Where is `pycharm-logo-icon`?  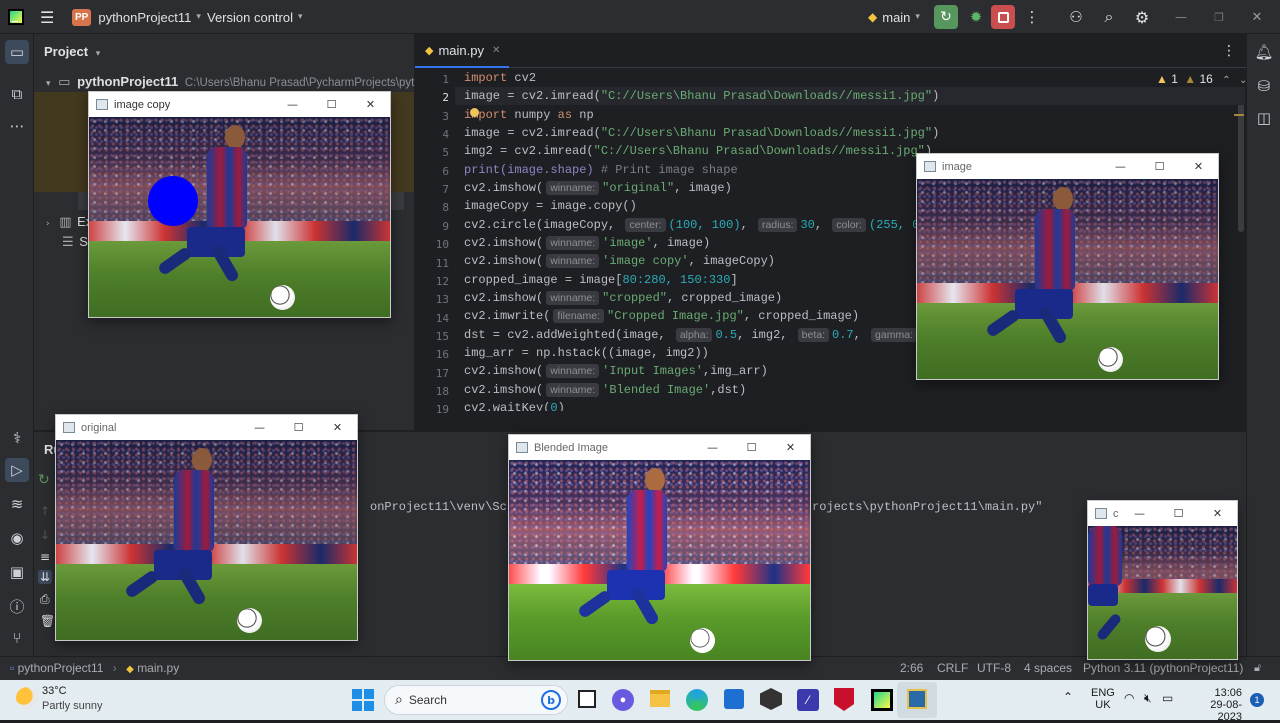 pycharm-logo-icon is located at coordinates (16, 17).